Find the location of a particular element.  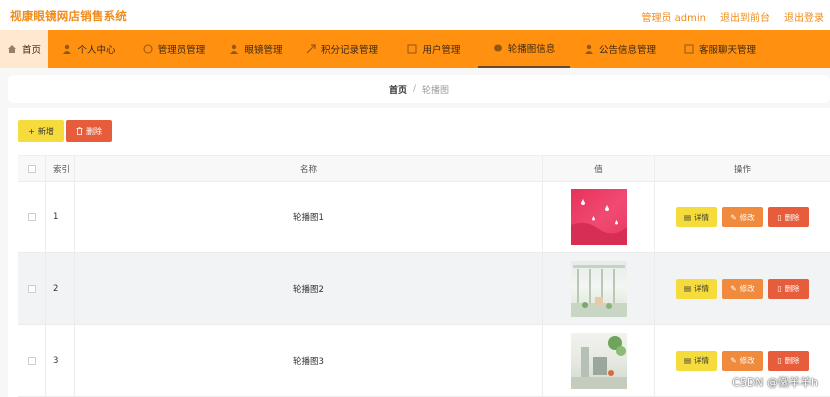

header-ops: 操作 is located at coordinates (742, 169).